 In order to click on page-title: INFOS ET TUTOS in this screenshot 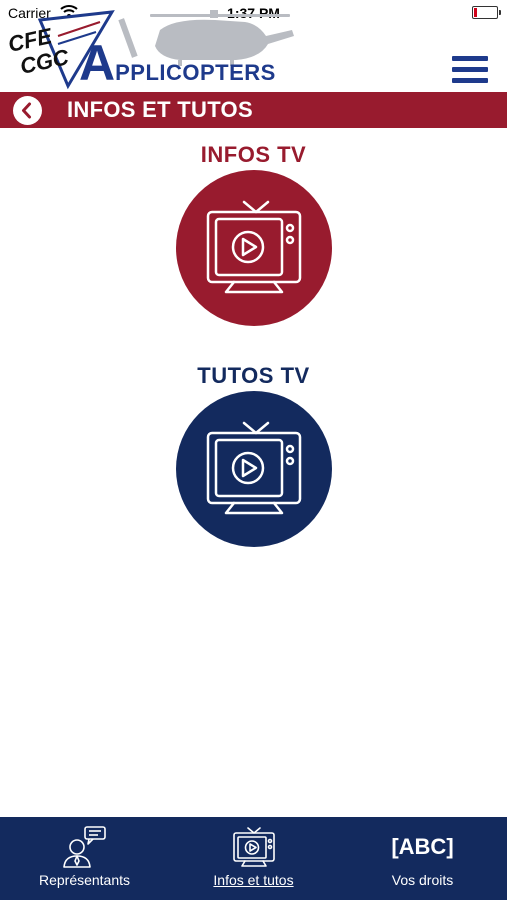, I will do `click(160, 109)`.